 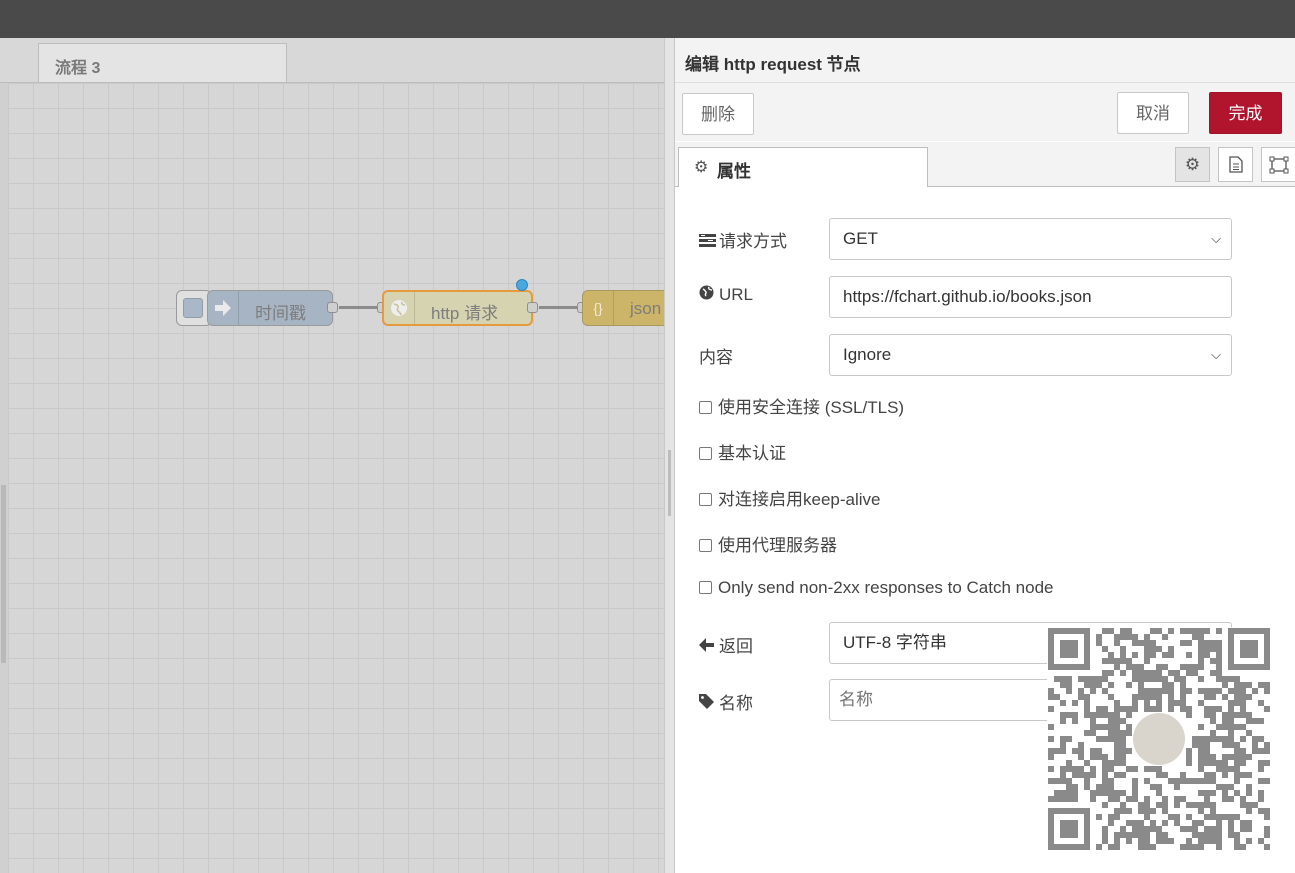 What do you see at coordinates (736, 294) in the screenshot?
I see `url-label: URL` at bounding box center [736, 294].